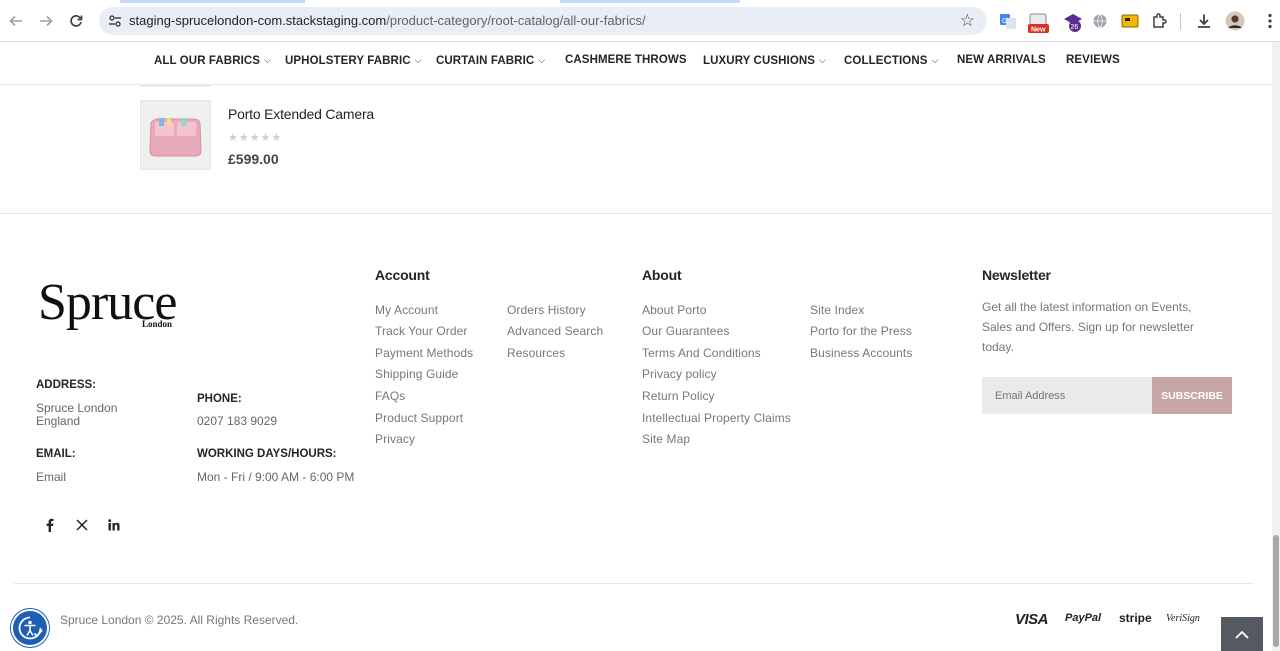  I want to click on about-heading: About, so click(662, 275).